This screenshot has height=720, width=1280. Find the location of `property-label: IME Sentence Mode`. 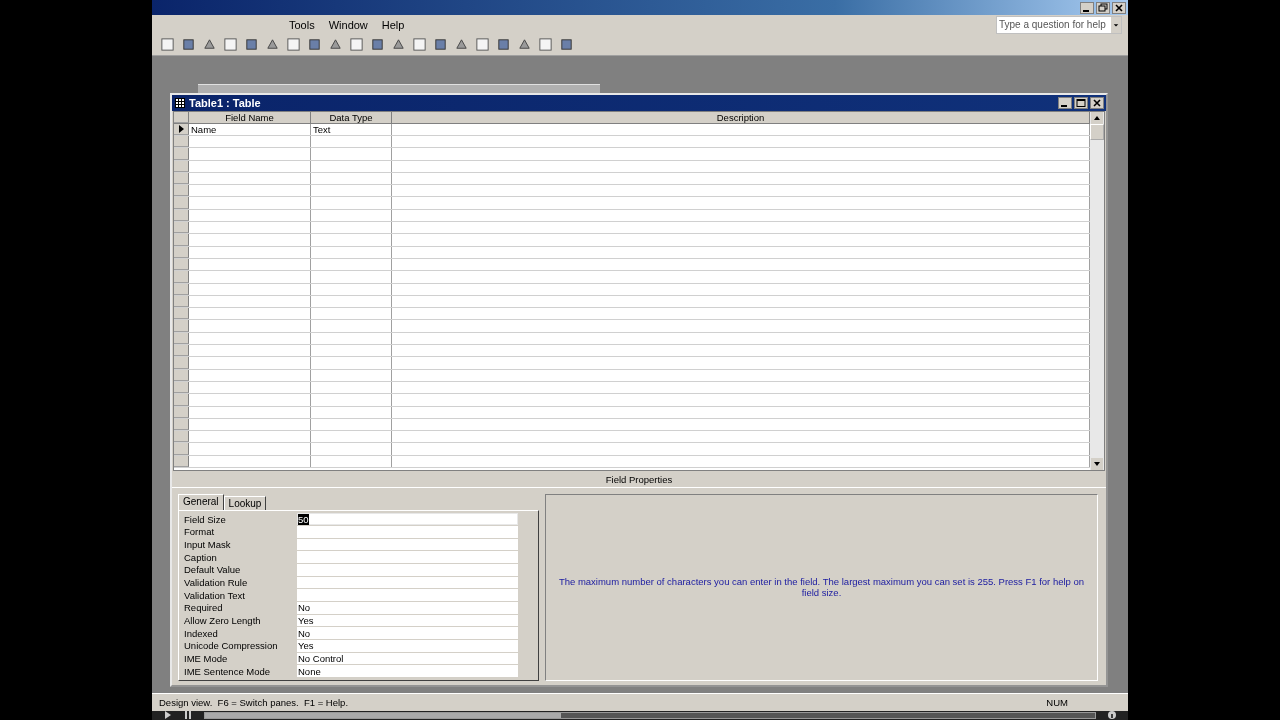

property-label: IME Sentence Mode is located at coordinates (228, 671).